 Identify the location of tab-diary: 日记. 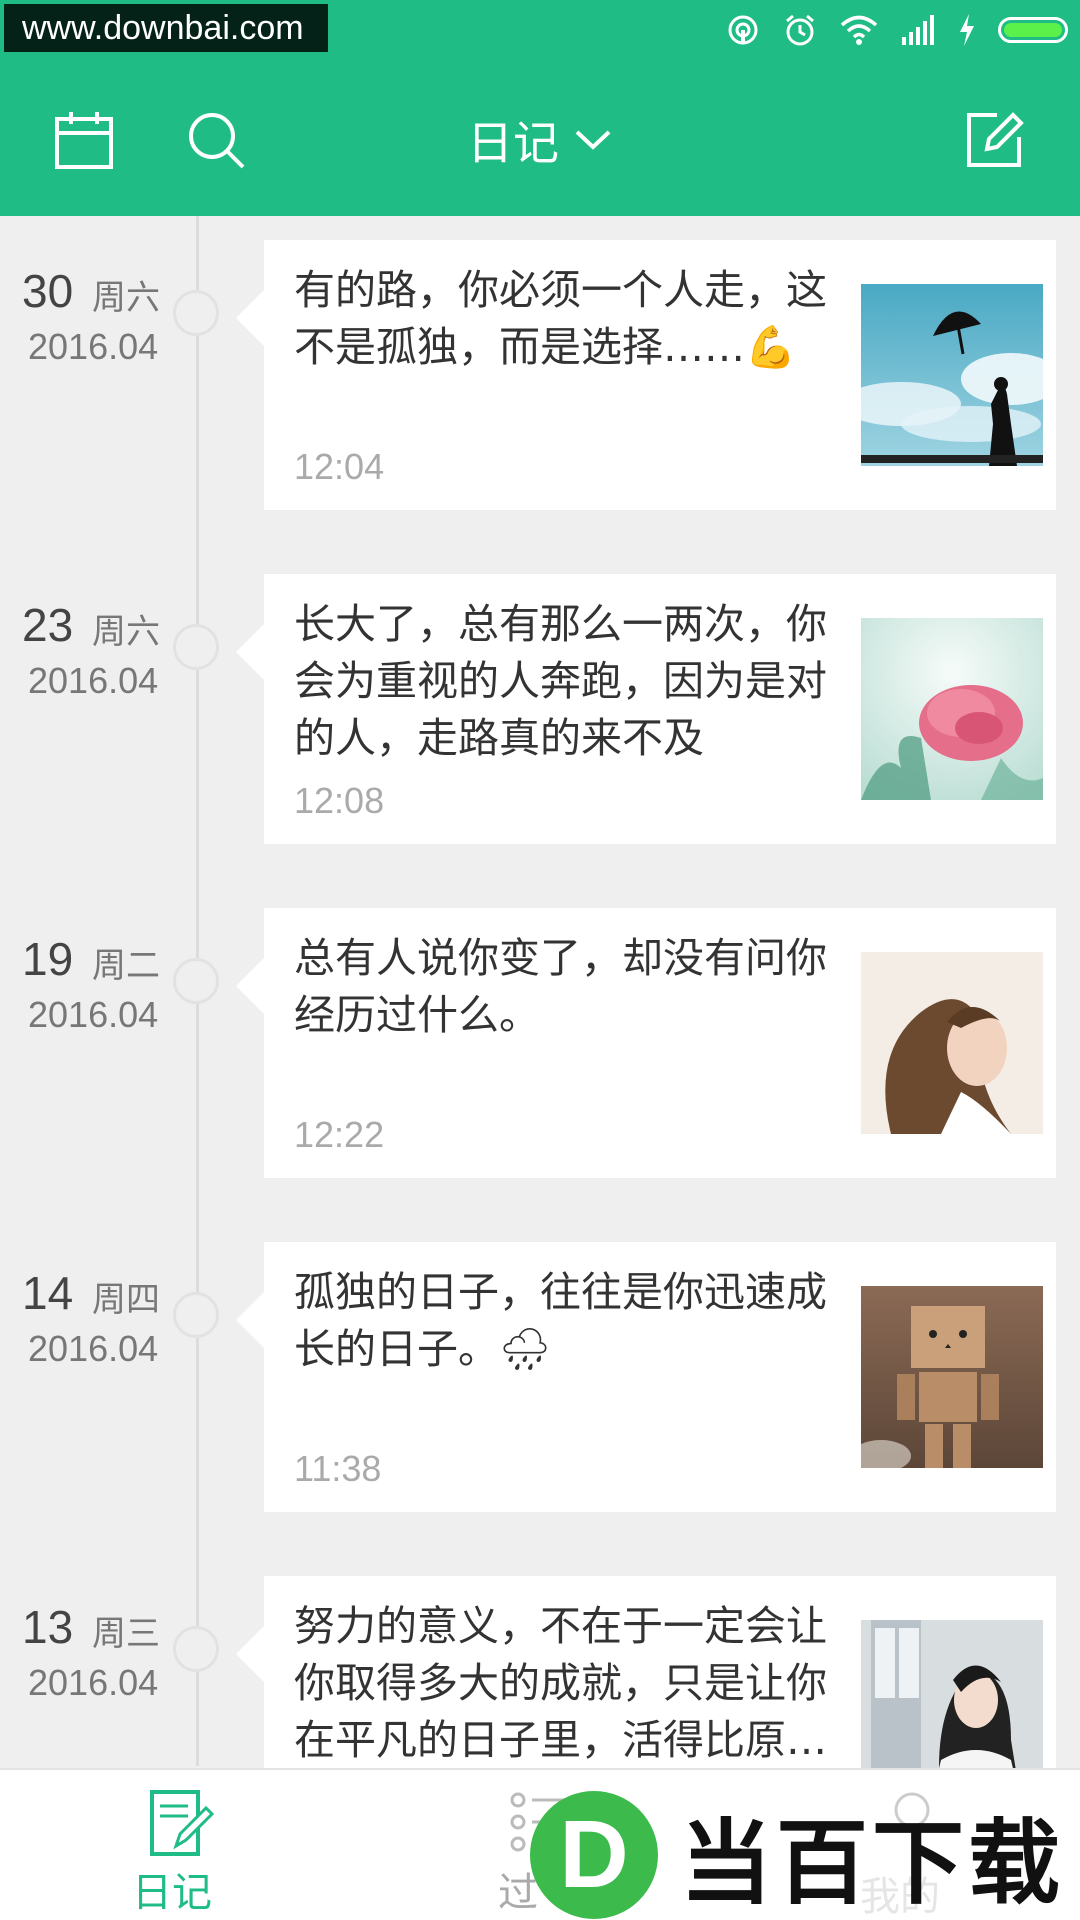
(180, 1845).